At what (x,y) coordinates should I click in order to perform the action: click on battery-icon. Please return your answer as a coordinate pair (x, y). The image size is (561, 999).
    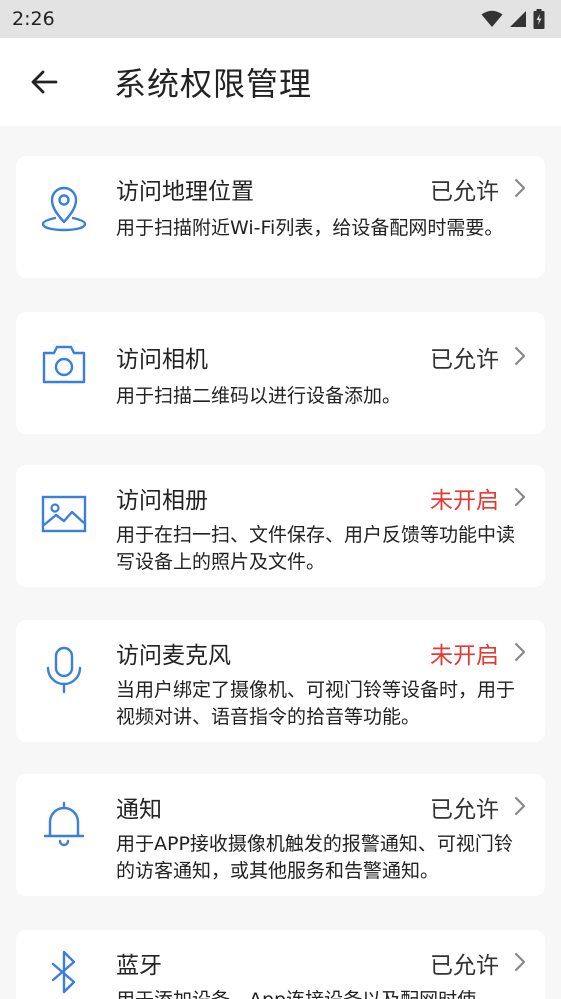
    Looking at the image, I should click on (539, 19).